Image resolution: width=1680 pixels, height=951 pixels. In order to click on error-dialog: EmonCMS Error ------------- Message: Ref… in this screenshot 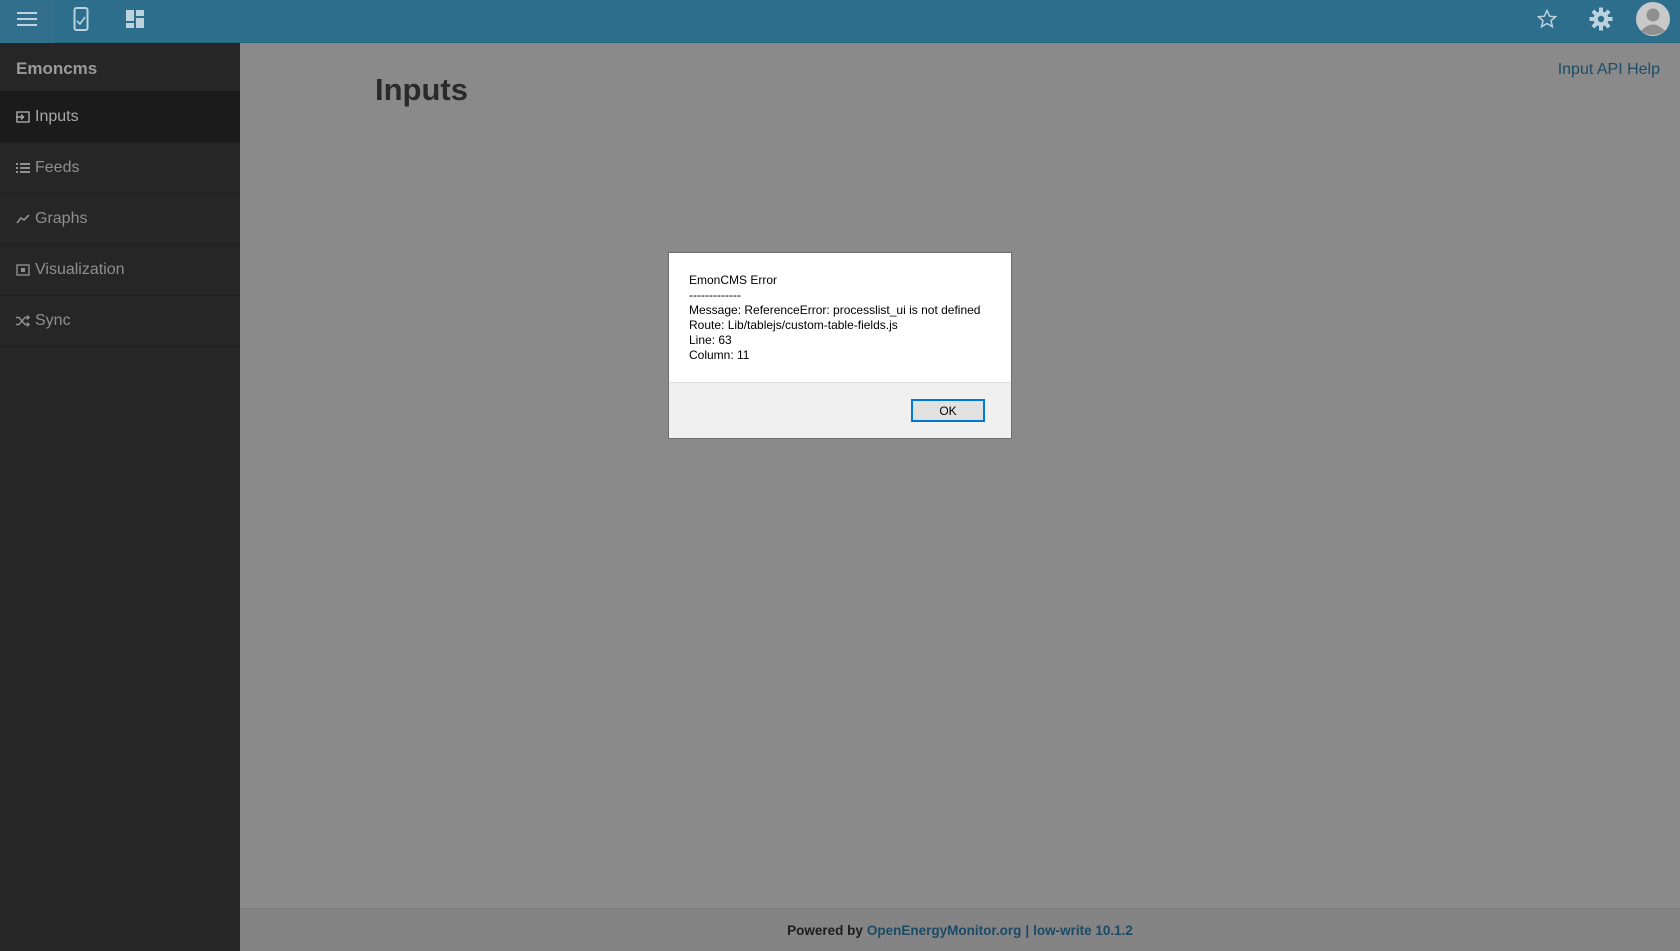, I will do `click(840, 345)`.